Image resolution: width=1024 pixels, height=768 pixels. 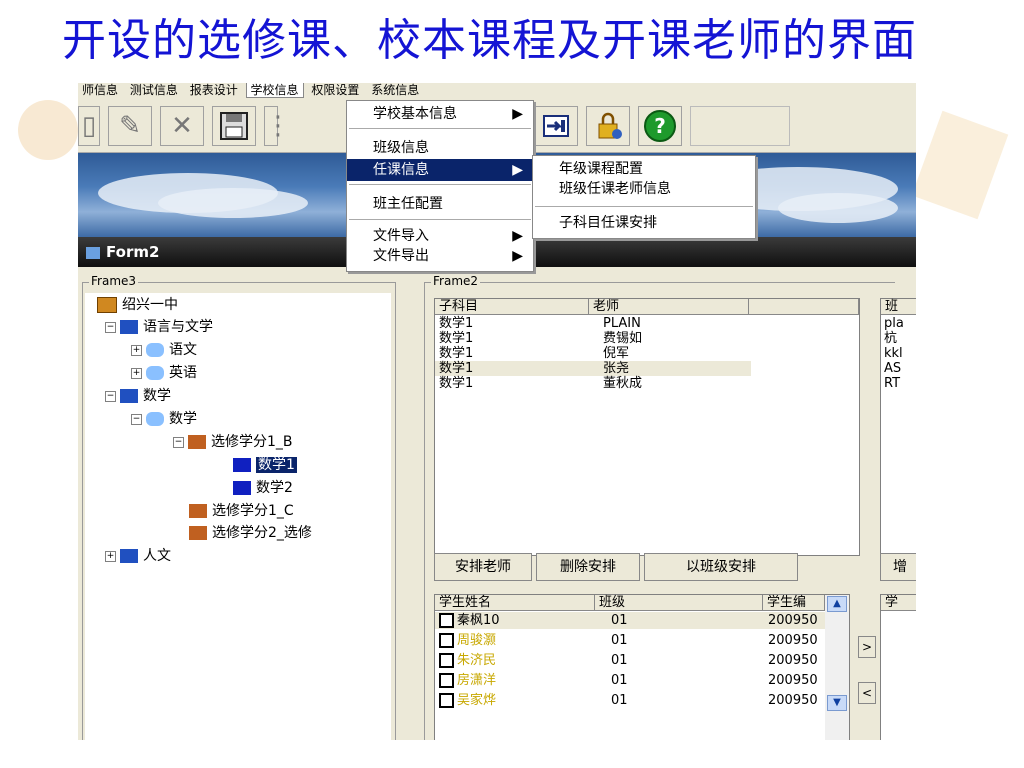 I want to click on tree-node-math2: 数学2, so click(x=263, y=488).